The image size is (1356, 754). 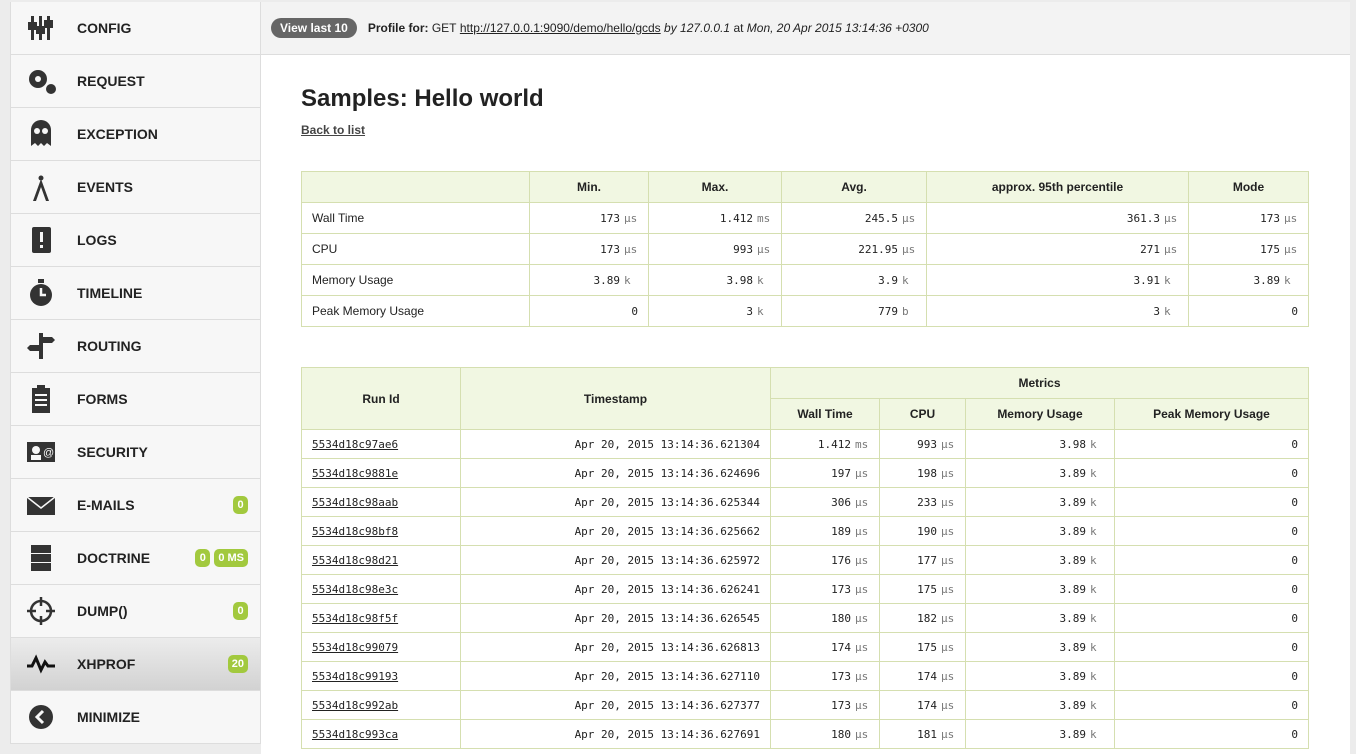 I want to click on summary-row: Memory Usage 3.89 k 3.98 k 3.9 k 3.91 k 3.89 k, so click(x=805, y=280).